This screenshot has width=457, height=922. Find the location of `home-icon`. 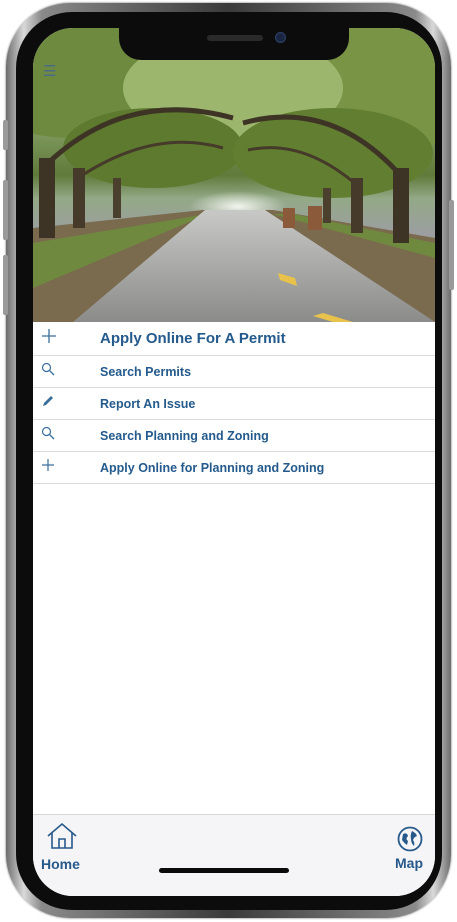

home-icon is located at coordinates (62, 838).